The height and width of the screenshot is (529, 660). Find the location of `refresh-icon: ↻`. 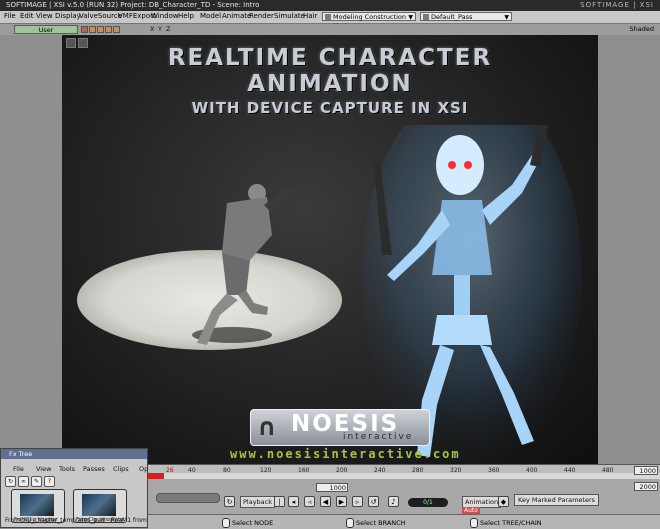

refresh-icon: ↻ is located at coordinates (10, 481).